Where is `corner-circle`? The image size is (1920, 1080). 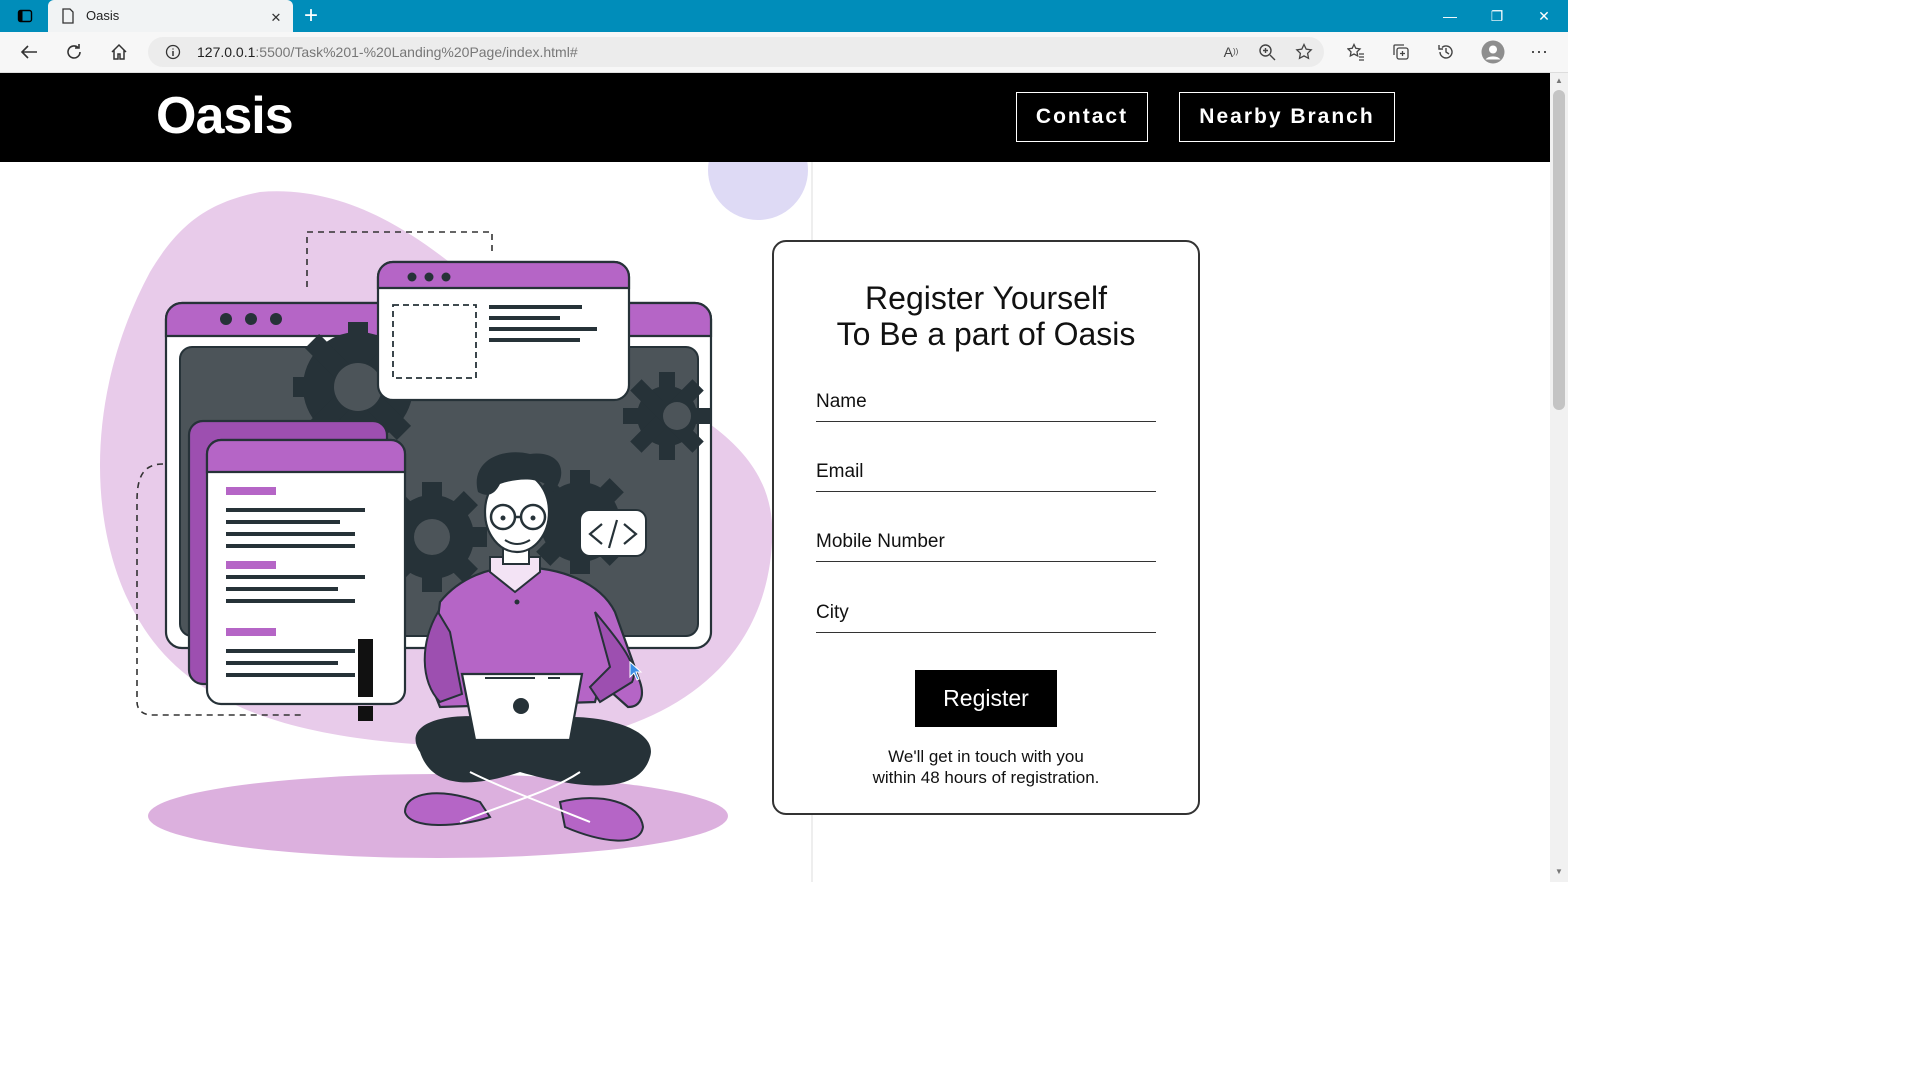
corner-circle is located at coordinates (758, 191).